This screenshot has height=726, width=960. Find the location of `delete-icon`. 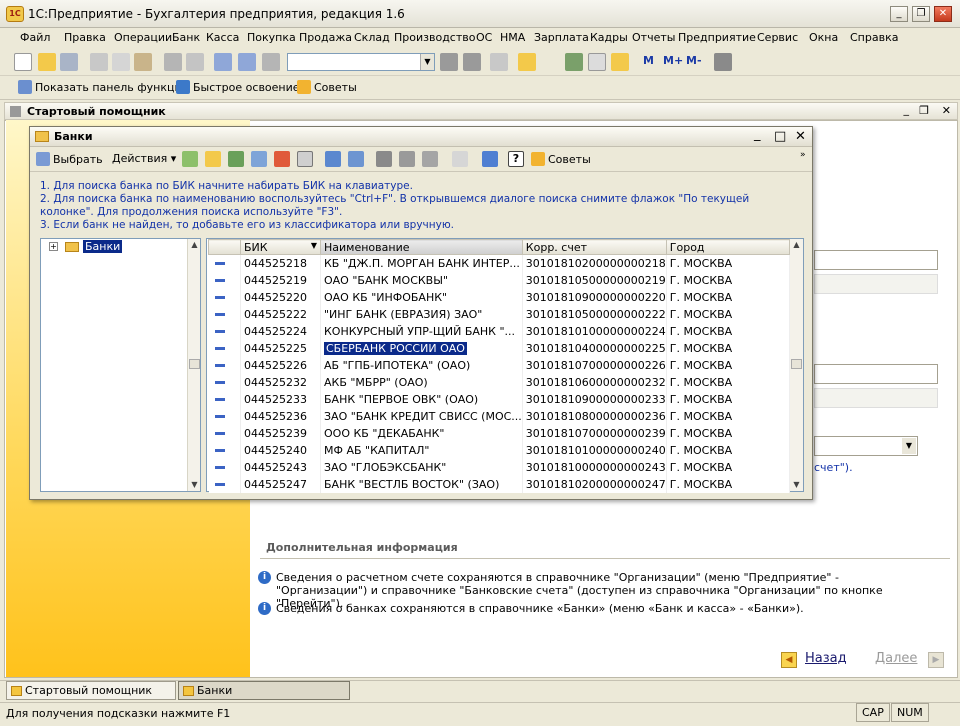

delete-icon is located at coordinates (282, 159).